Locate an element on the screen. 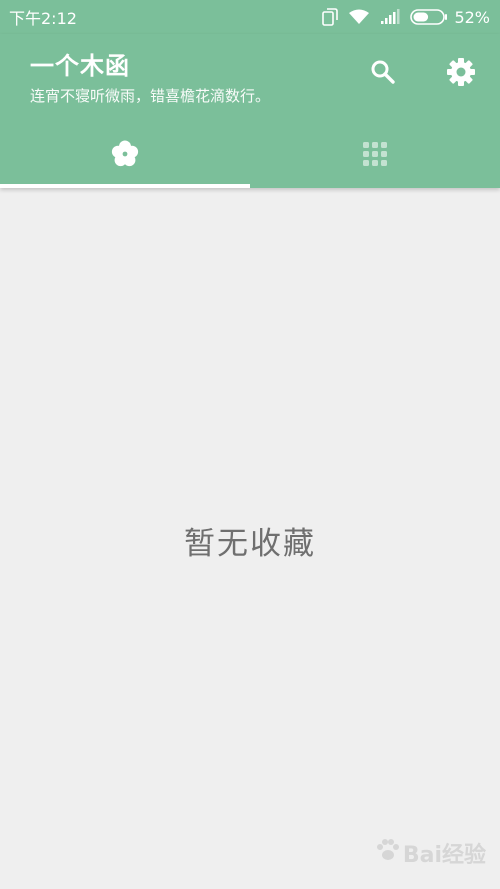  search-icon is located at coordinates (383, 74).